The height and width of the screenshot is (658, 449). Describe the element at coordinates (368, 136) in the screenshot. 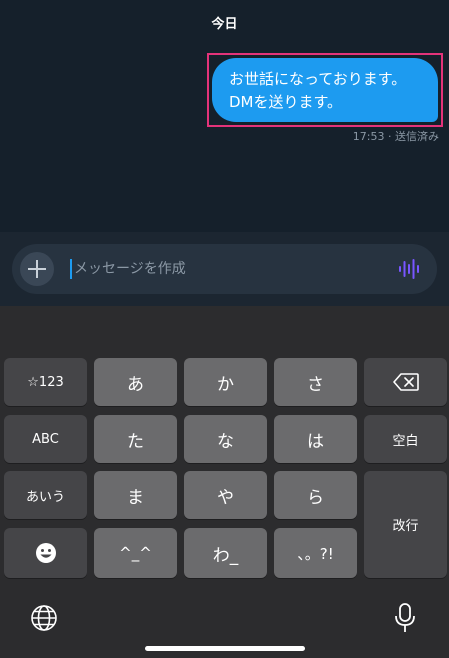

I see `message-time: 17:53` at that location.